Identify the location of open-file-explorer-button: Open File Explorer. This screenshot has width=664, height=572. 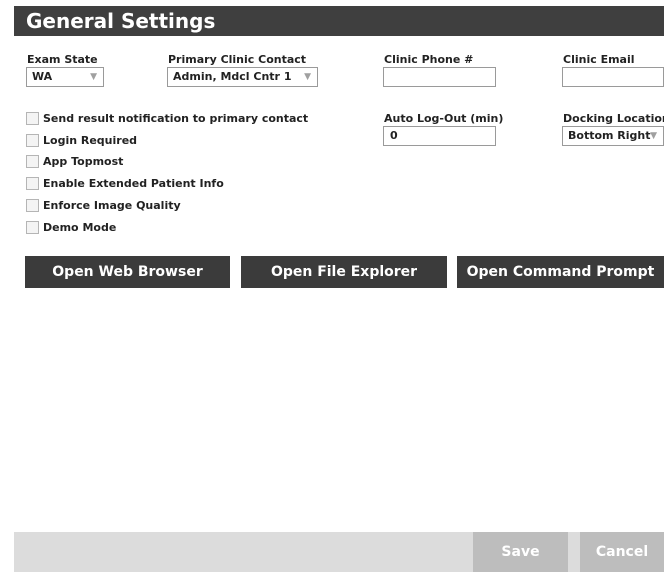
(344, 272).